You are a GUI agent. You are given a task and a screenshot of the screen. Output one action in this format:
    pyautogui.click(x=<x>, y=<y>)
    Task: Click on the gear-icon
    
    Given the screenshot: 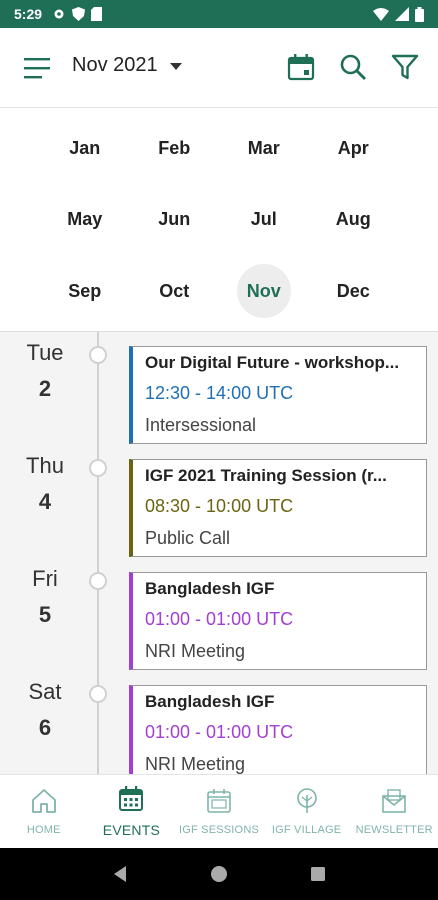 What is the action you would take?
    pyautogui.click(x=59, y=14)
    